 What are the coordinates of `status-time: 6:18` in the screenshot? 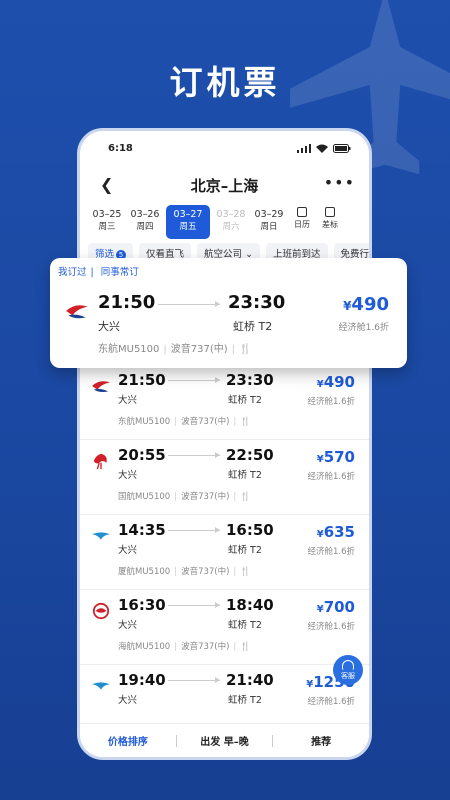 It's located at (120, 148).